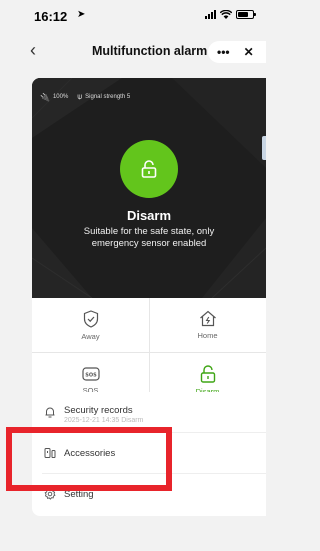  What do you see at coordinates (89, 459) in the screenshot?
I see `highlight-box` at bounding box center [89, 459].